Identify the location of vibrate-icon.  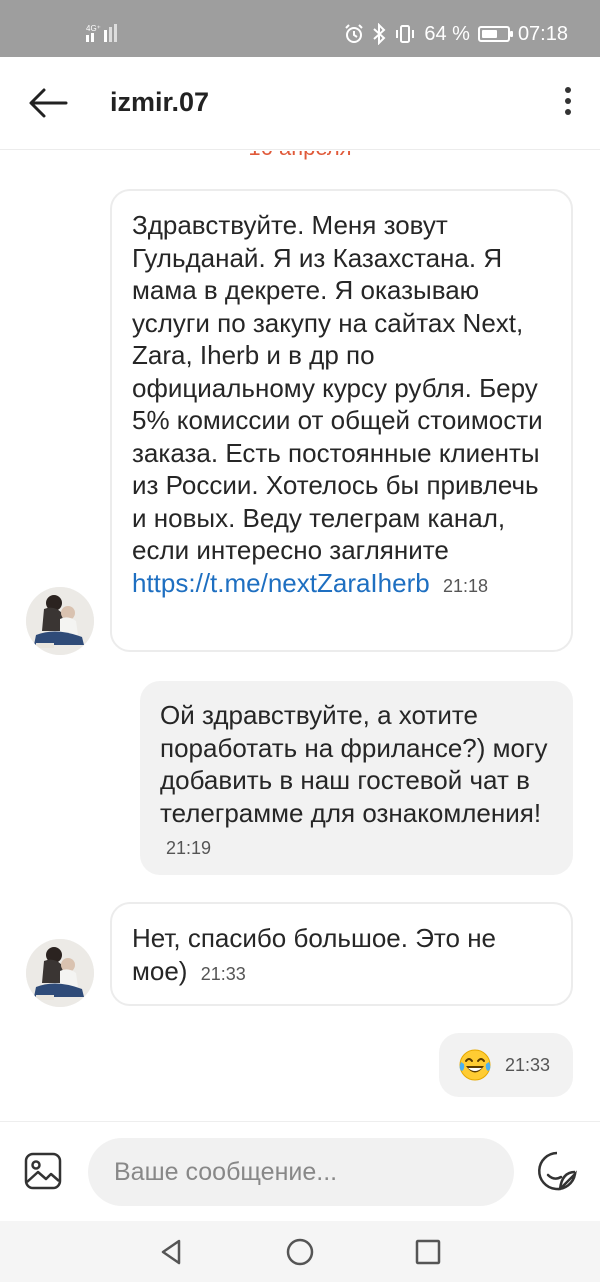
(405, 34).